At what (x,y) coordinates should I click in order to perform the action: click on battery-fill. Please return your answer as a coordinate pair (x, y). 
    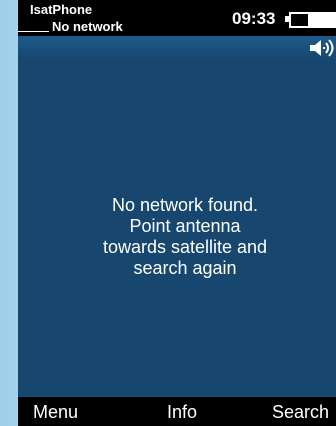
    Looking at the image, I should click on (322, 20).